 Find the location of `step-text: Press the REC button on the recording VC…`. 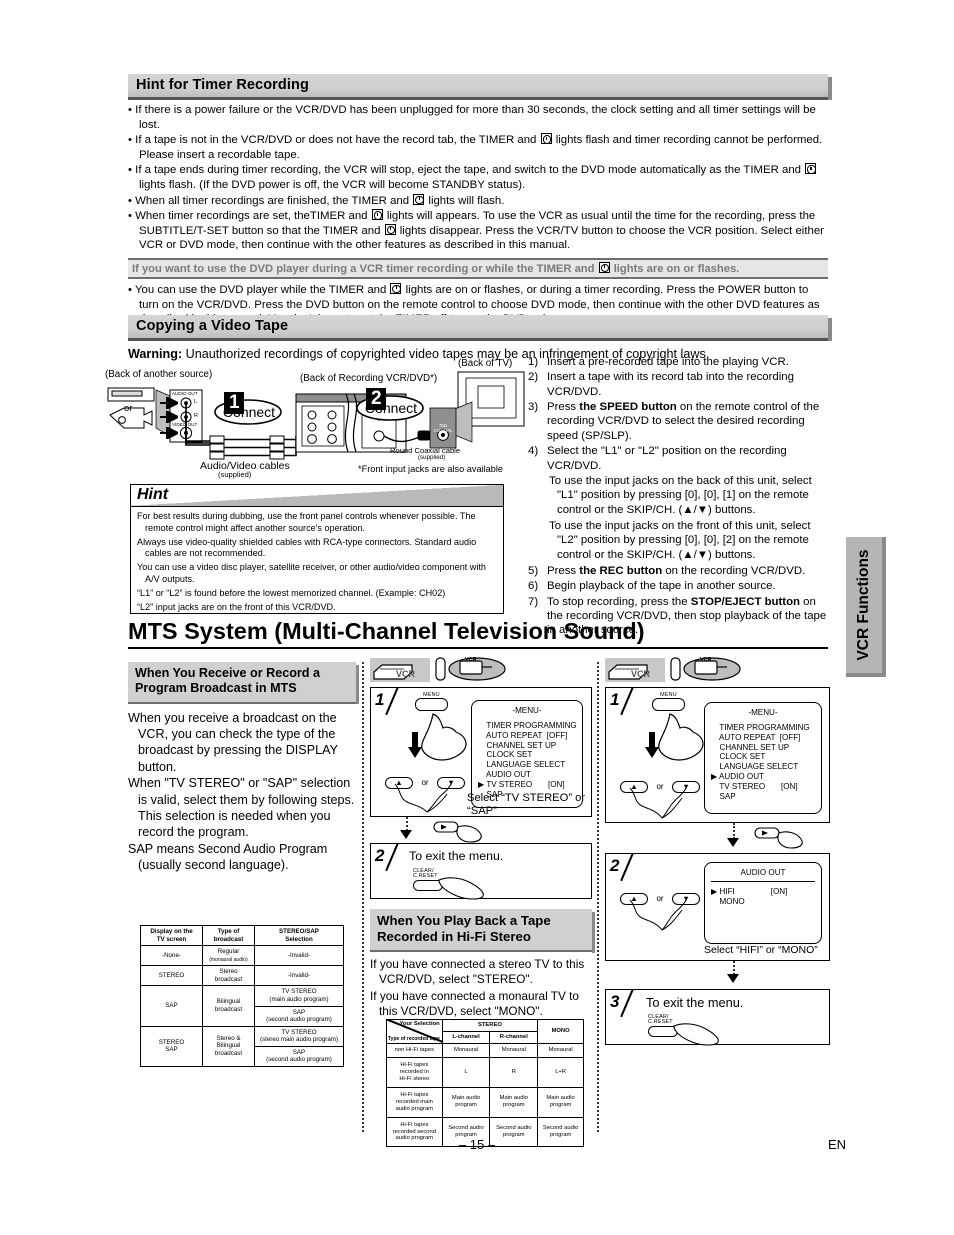

step-text: Press the REC button on the recording VC… is located at coordinates (676, 571).